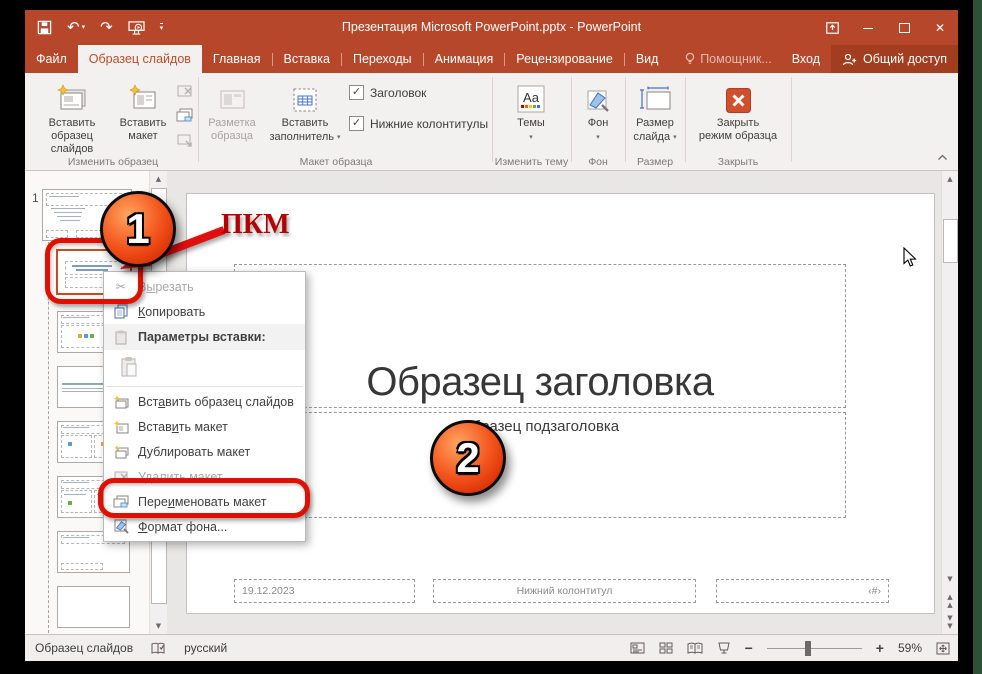 The height and width of the screenshot is (674, 982). I want to click on insert-placeholder-button: Вставить заполнитель ▾, so click(305, 110).